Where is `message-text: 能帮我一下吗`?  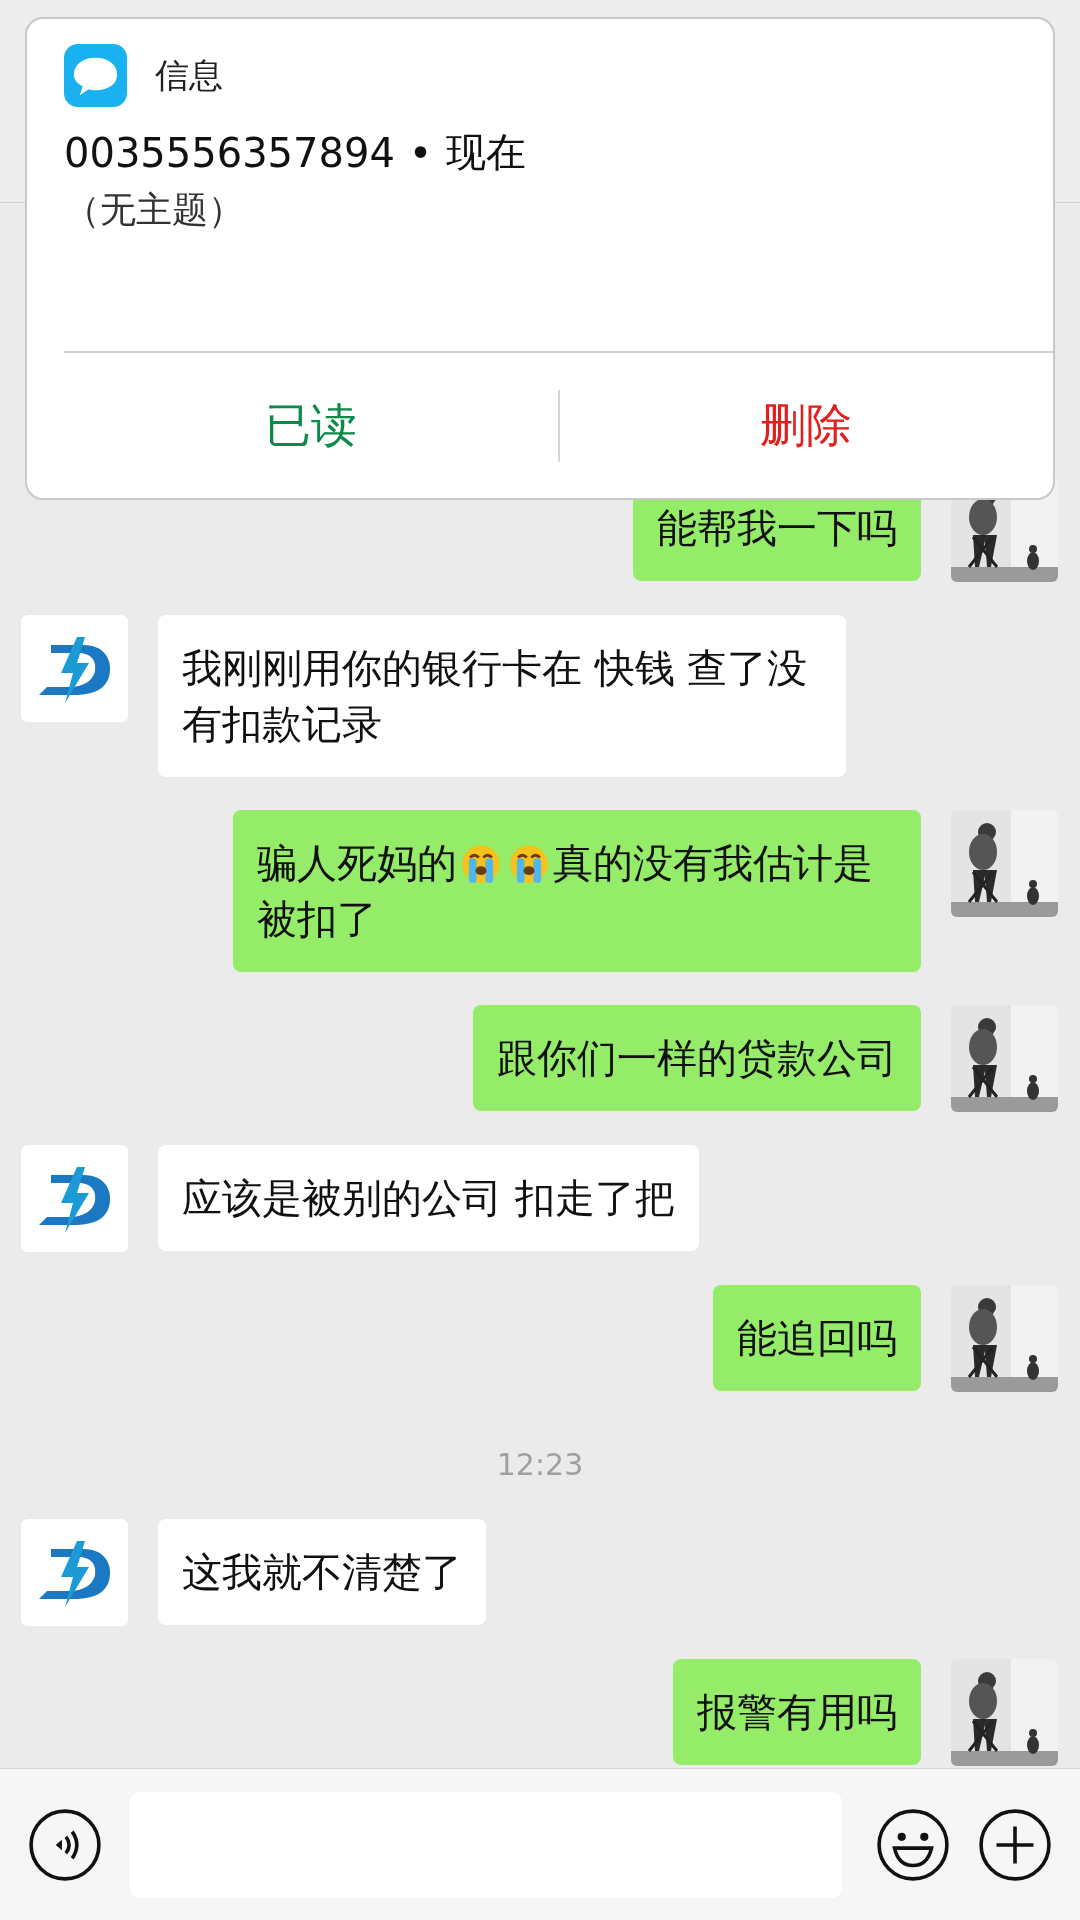 message-text: 能帮我一下吗 is located at coordinates (777, 528).